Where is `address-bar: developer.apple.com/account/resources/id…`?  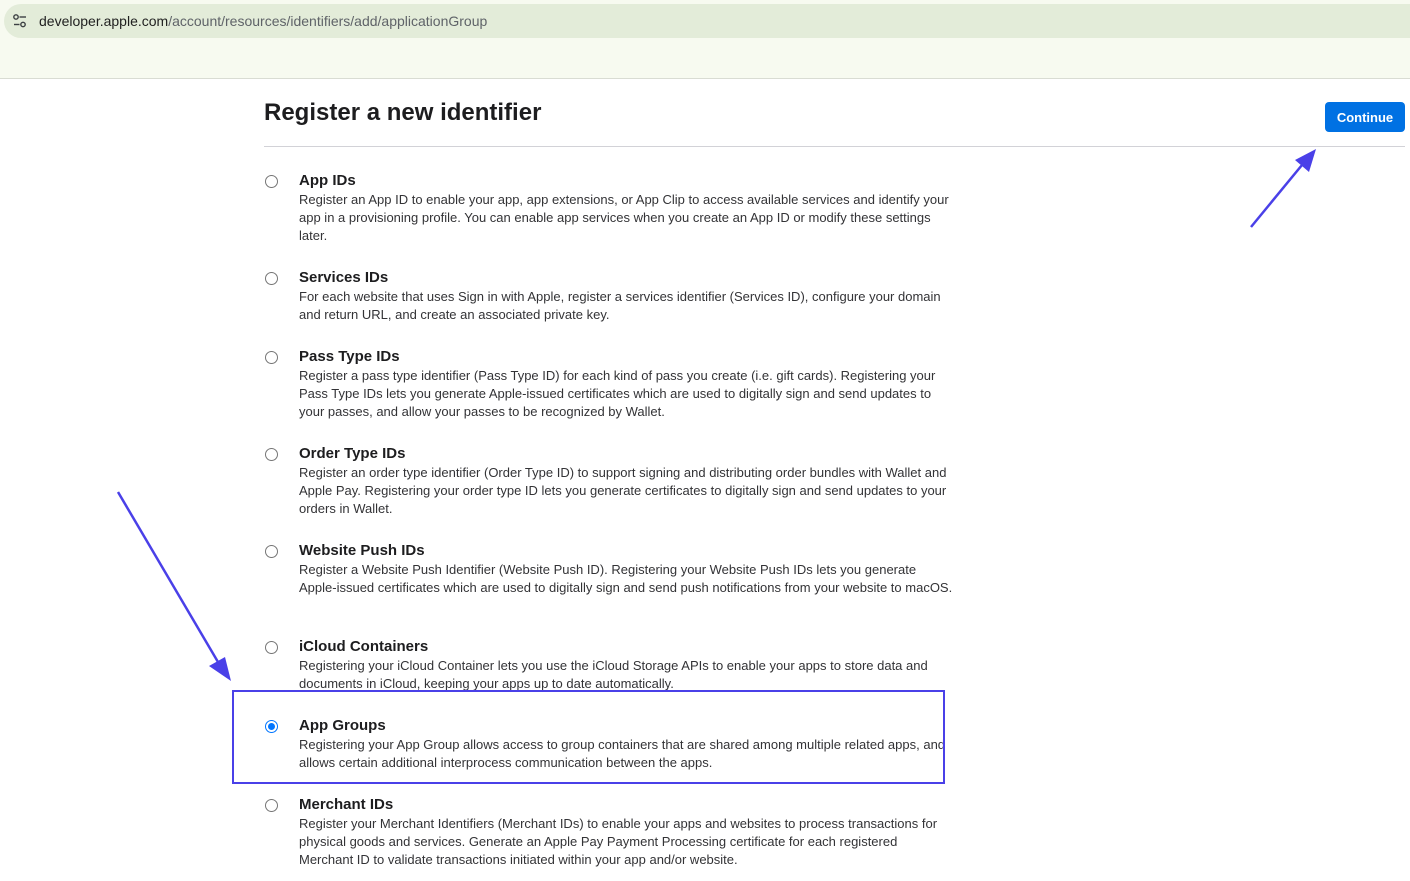
address-bar: developer.apple.com/account/resources/id… is located at coordinates (707, 21).